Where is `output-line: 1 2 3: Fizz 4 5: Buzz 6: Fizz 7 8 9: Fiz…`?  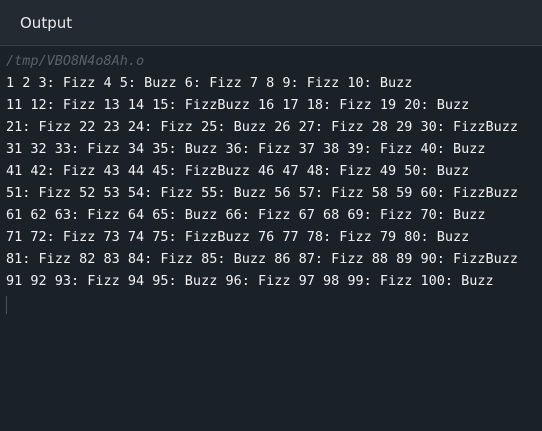 output-line: 1 2 3: Fizz 4 5: Buzz 6: Fizz 7 8 9: Fiz… is located at coordinates (209, 83).